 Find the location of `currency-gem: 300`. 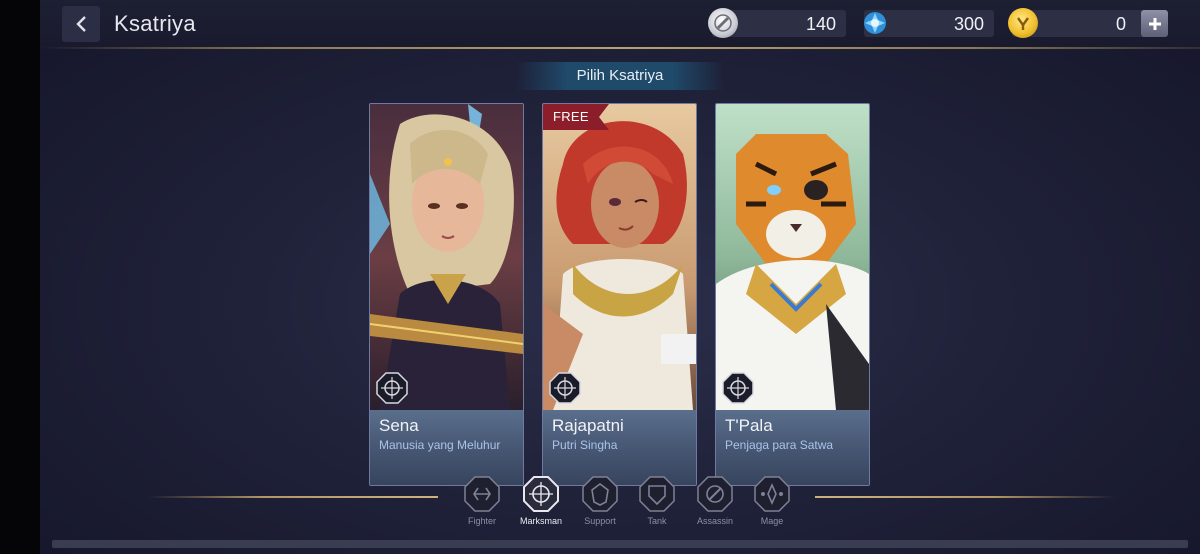

currency-gem: 300 is located at coordinates (929, 23).